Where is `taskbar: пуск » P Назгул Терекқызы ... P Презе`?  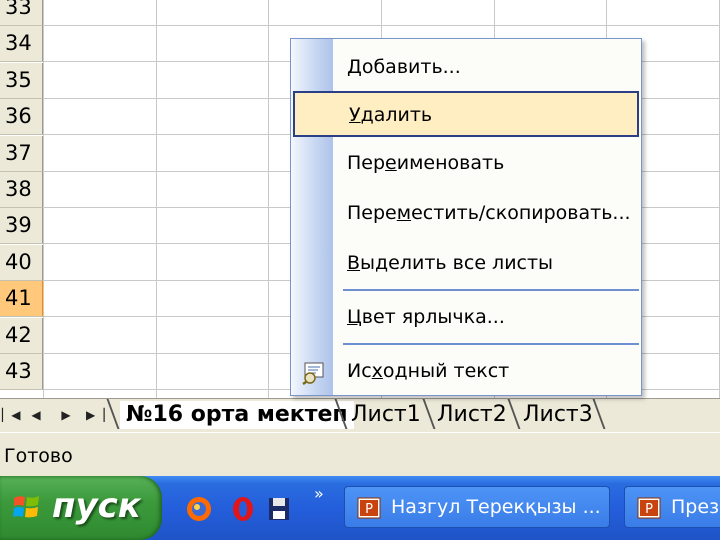 taskbar: пуск » P Назгул Терекқызы ... P Презе is located at coordinates (360, 508).